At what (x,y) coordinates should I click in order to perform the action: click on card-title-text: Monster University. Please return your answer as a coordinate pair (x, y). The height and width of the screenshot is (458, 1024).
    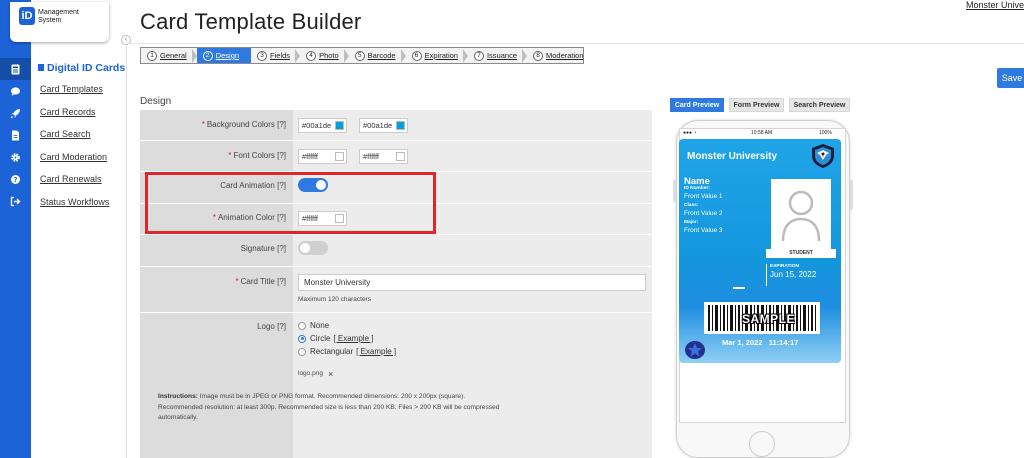
    Looking at the image, I should click on (732, 156).